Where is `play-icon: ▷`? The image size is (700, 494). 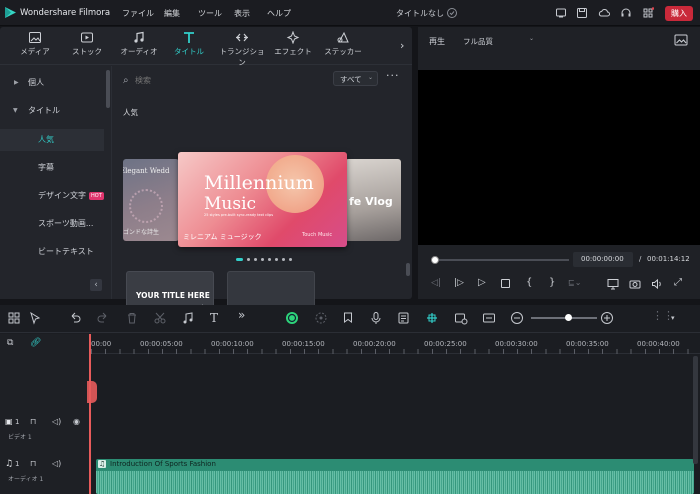
play-icon: ▷ is located at coordinates (482, 282).